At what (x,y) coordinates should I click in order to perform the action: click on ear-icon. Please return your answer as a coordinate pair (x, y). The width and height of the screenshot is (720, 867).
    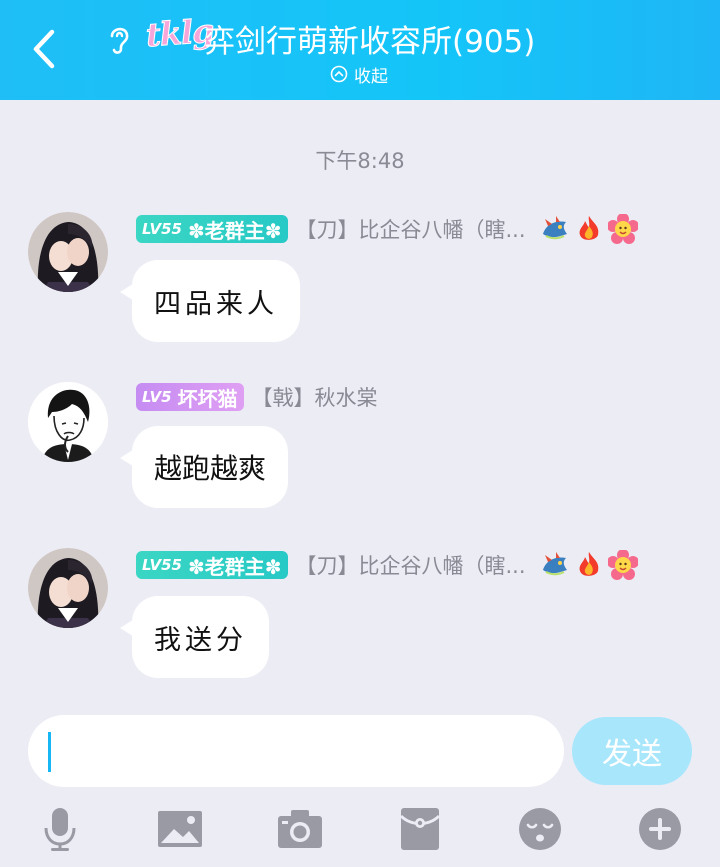
    Looking at the image, I should click on (119, 39).